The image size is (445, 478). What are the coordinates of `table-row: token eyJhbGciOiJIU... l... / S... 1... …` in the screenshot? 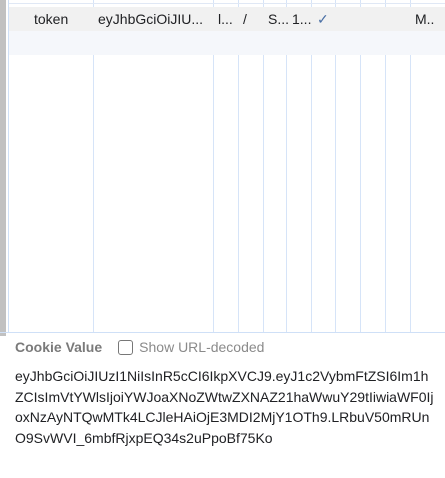 It's located at (227, 19).